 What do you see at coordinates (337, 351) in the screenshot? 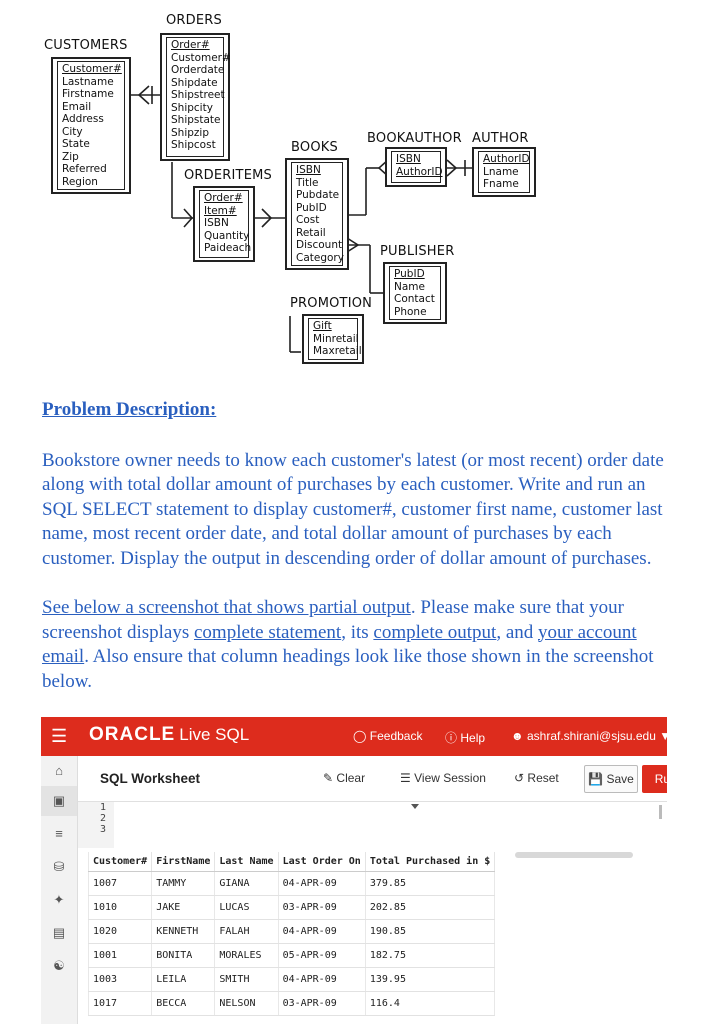
I see `entity-field: Maxretail` at bounding box center [337, 351].